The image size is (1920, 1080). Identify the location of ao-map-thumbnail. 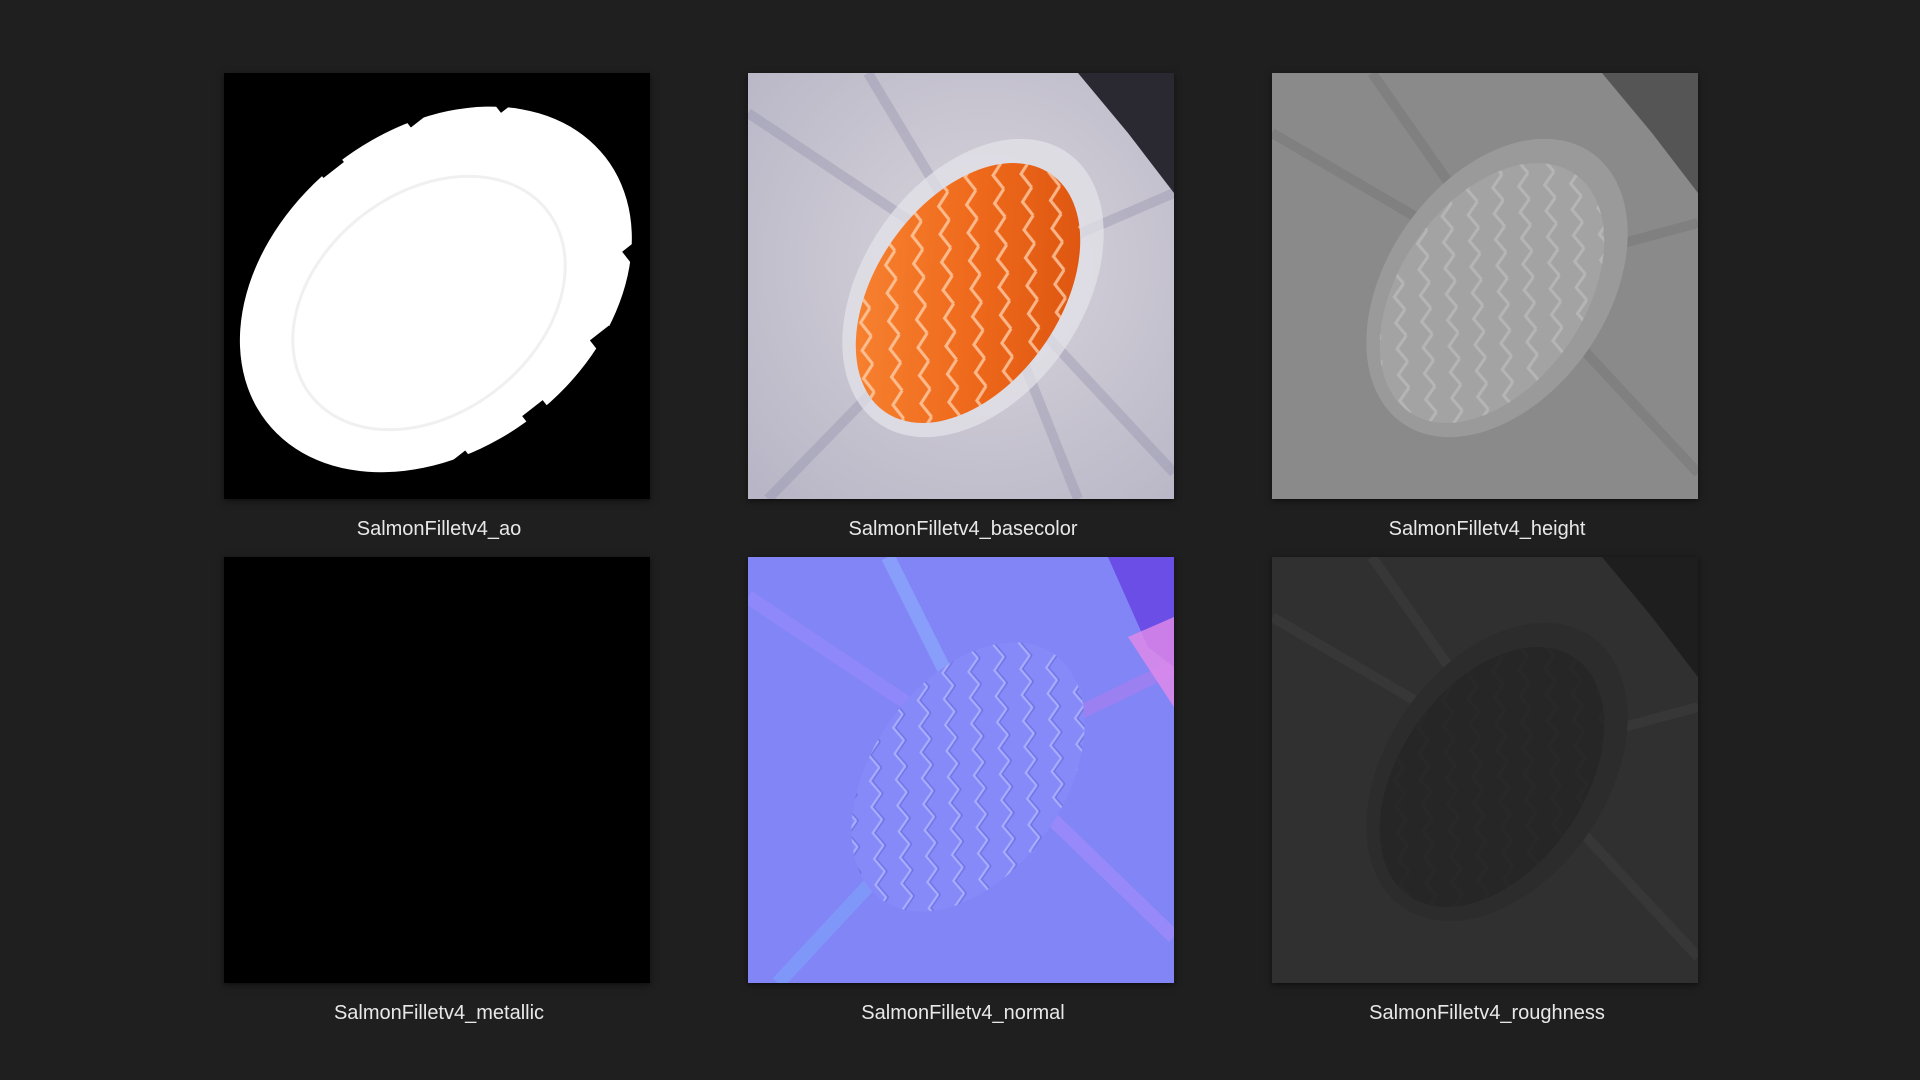
(437, 286).